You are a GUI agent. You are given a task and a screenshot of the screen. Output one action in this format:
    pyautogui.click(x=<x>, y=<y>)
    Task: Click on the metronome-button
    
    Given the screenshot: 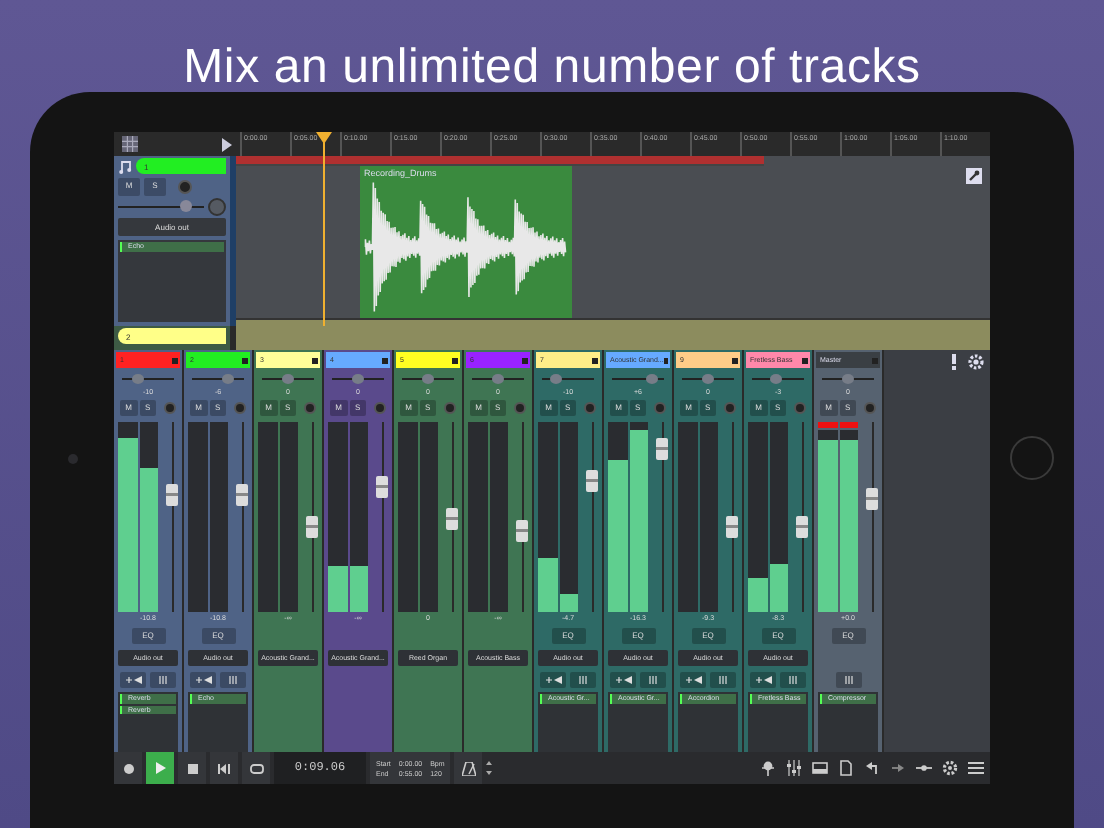 What is the action you would take?
    pyautogui.click(x=468, y=768)
    